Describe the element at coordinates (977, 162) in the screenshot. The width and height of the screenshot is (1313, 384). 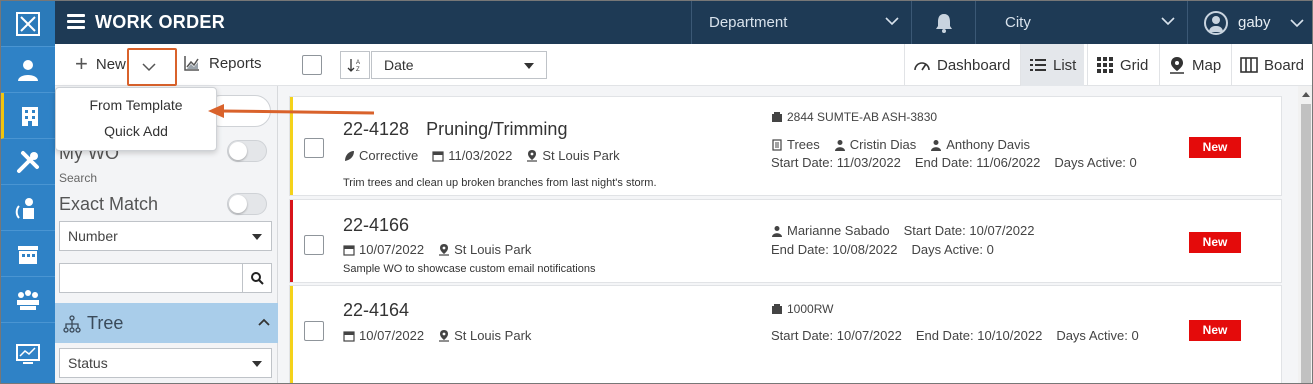
I see `wo-end-date: End Date: 11/06/2022` at that location.